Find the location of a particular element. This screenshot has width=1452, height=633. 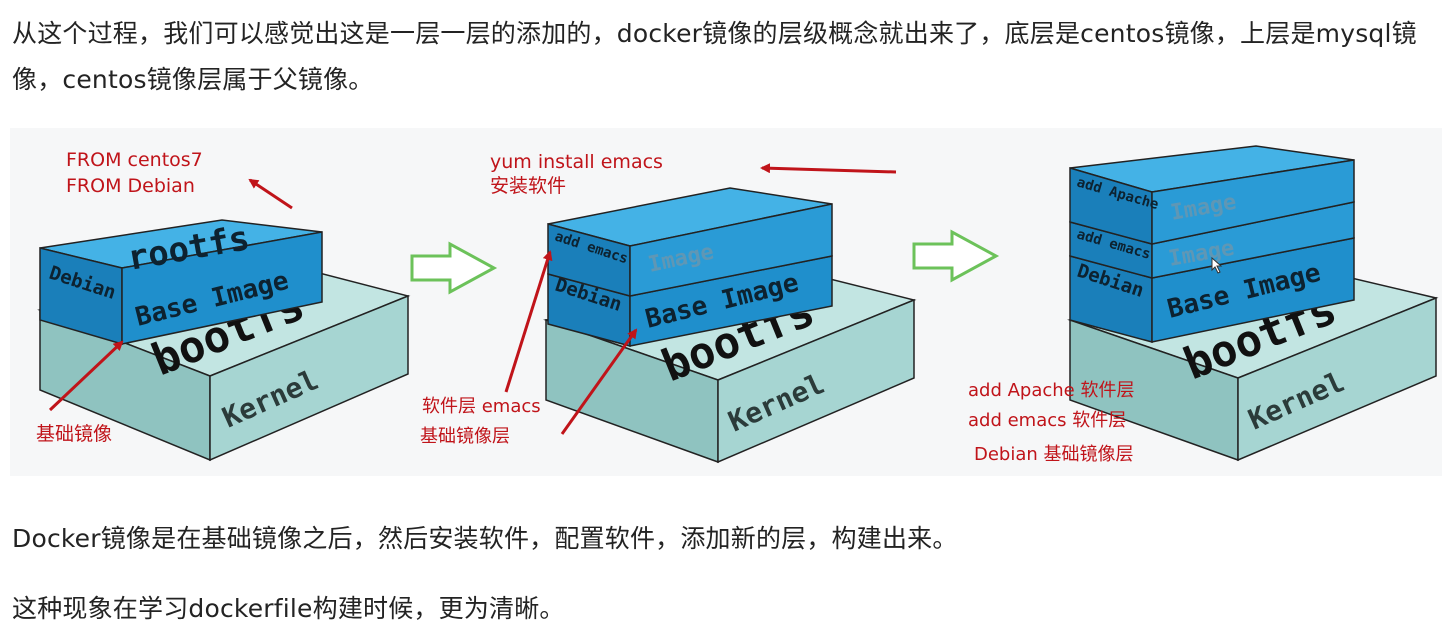

stack3-note-emacs: add emacs 软件层 is located at coordinates (1047, 420).